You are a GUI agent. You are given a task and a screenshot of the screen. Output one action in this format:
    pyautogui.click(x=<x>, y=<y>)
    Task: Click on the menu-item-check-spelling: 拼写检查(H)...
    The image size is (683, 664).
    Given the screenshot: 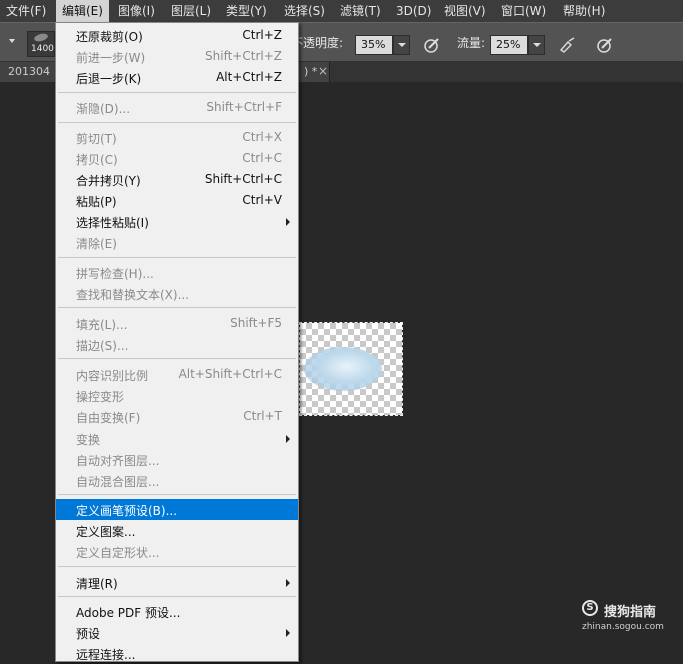 What is the action you would take?
    pyautogui.click(x=177, y=272)
    